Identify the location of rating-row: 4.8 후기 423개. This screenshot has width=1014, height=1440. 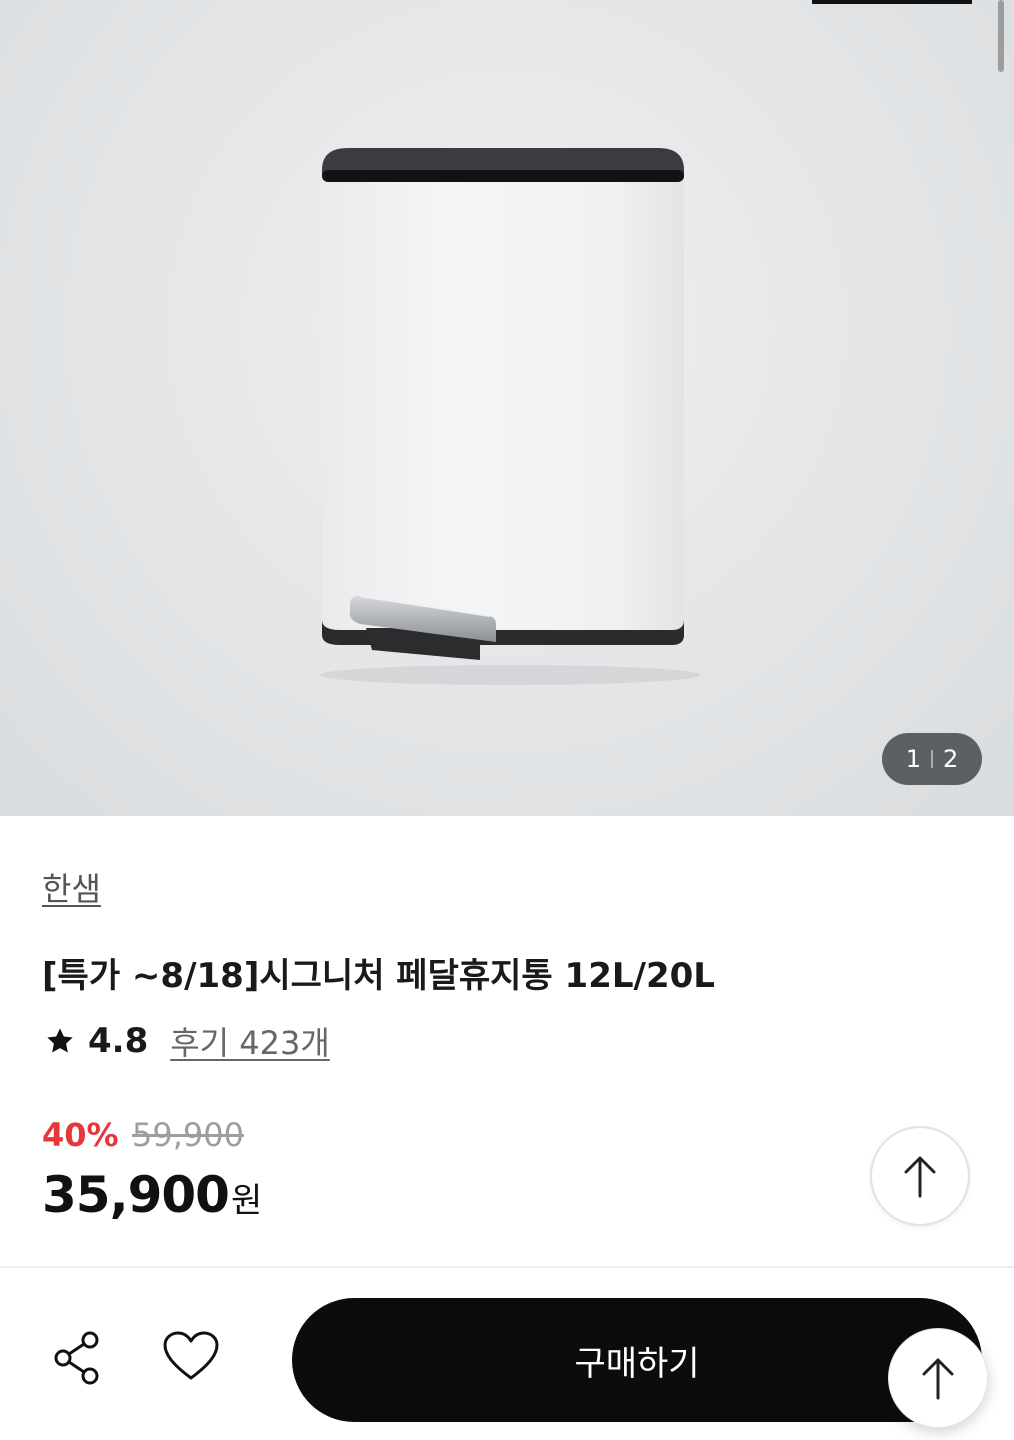
(187, 1041).